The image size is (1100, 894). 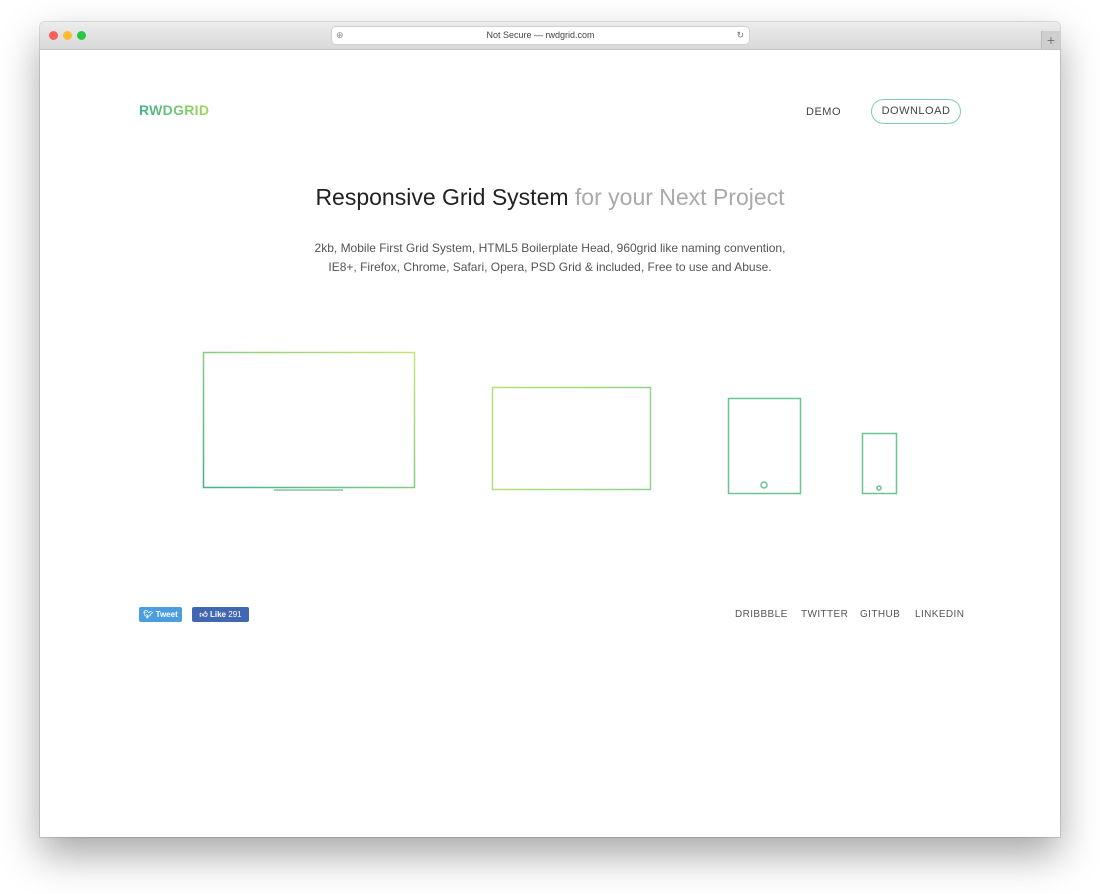 What do you see at coordinates (148, 614) in the screenshot?
I see `twitter-bird-icon: 🐦︎` at bounding box center [148, 614].